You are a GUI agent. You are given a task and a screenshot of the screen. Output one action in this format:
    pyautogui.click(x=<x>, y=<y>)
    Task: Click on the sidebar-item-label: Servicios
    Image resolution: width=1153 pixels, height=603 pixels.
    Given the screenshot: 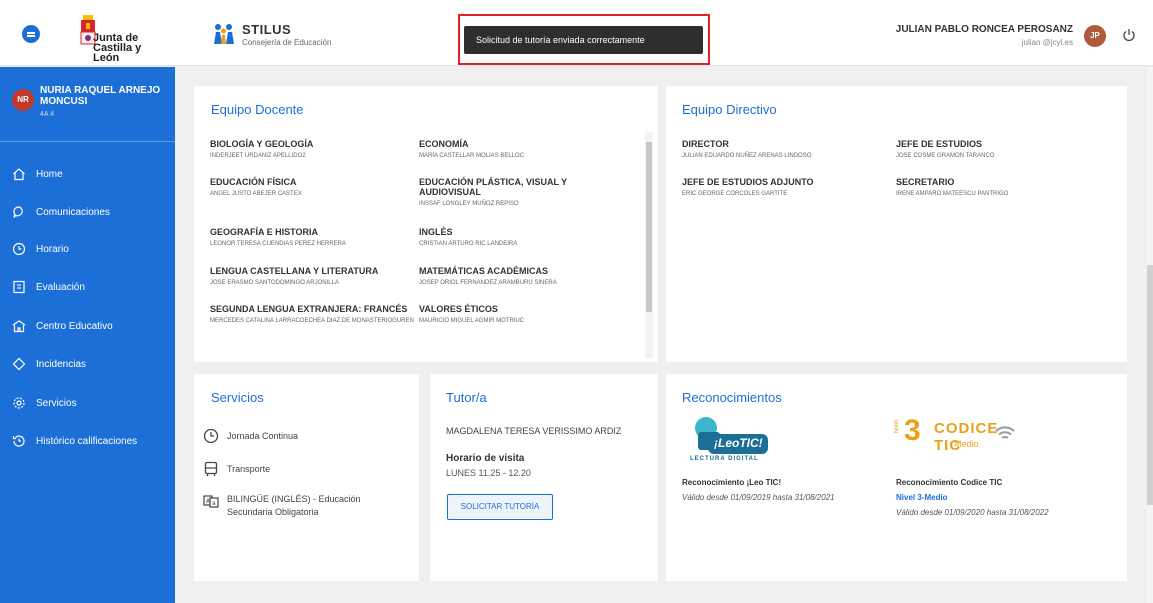 What is the action you would take?
    pyautogui.click(x=56, y=403)
    